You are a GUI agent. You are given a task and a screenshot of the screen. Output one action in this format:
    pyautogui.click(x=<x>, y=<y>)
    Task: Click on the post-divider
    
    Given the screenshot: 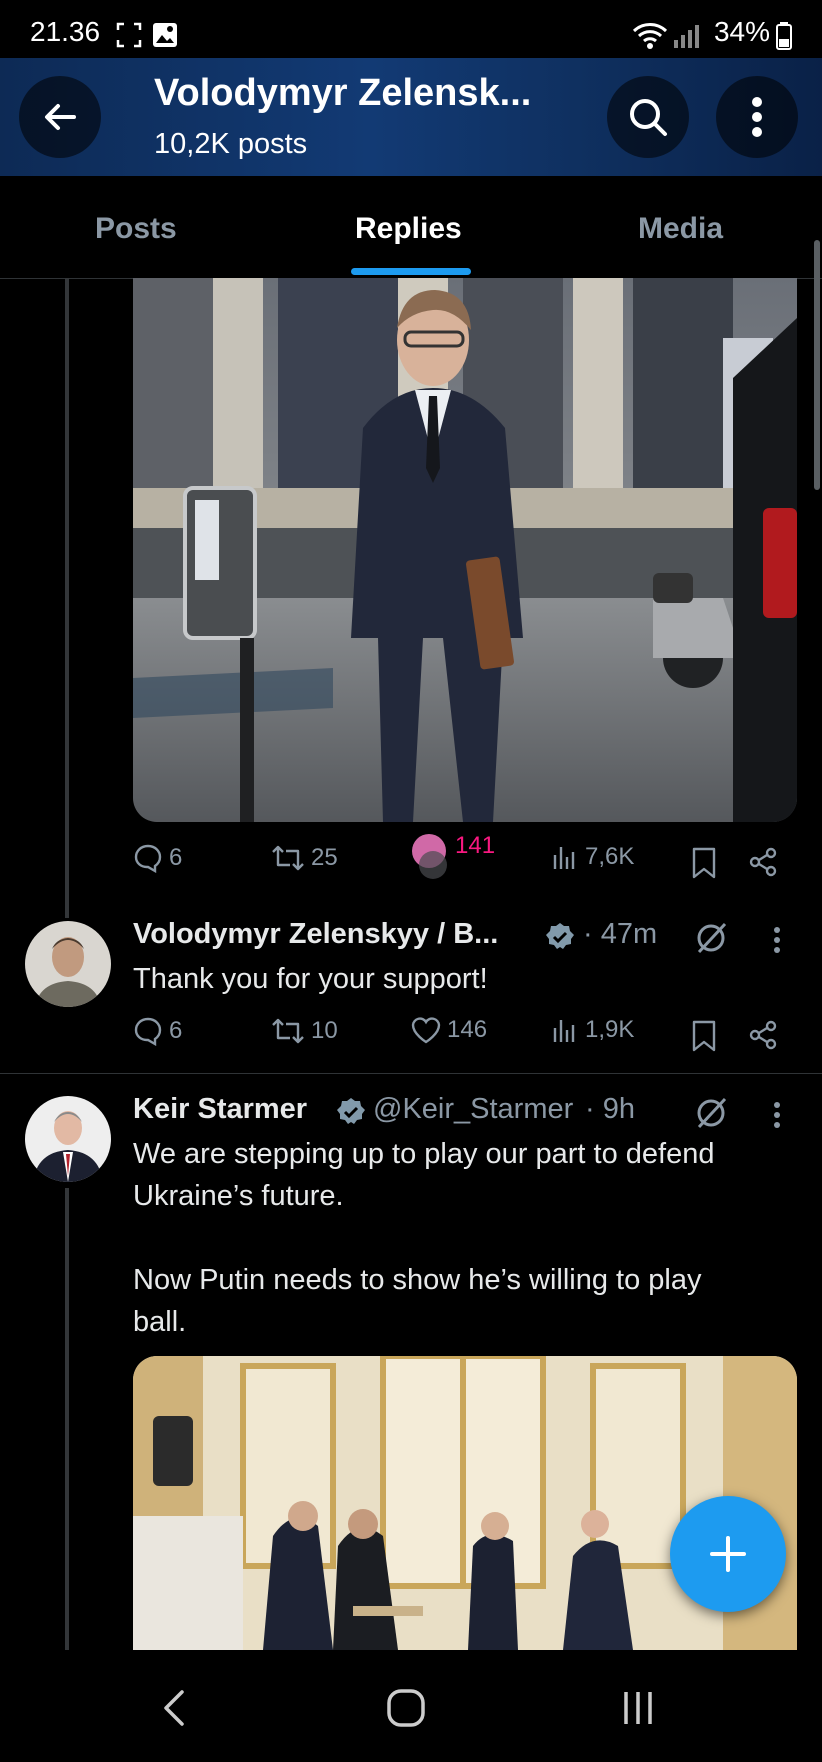 What is the action you would take?
    pyautogui.click(x=411, y=1073)
    